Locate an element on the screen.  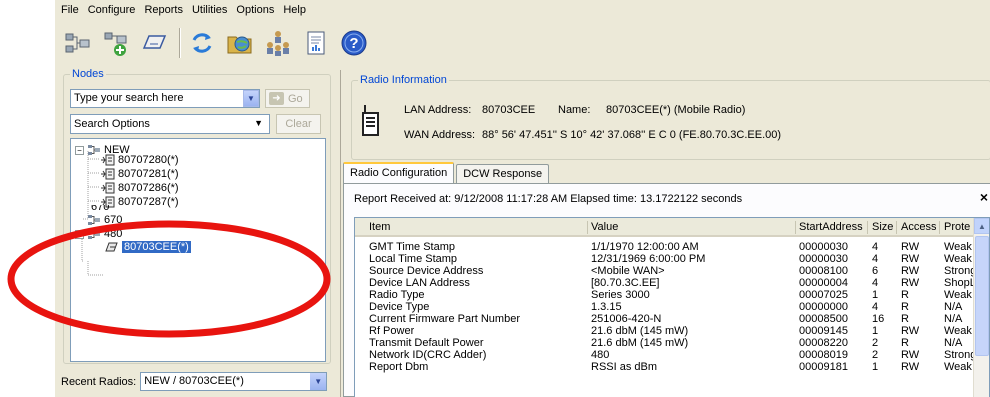
tree-node-480: − 480 is located at coordinates (98, 234).